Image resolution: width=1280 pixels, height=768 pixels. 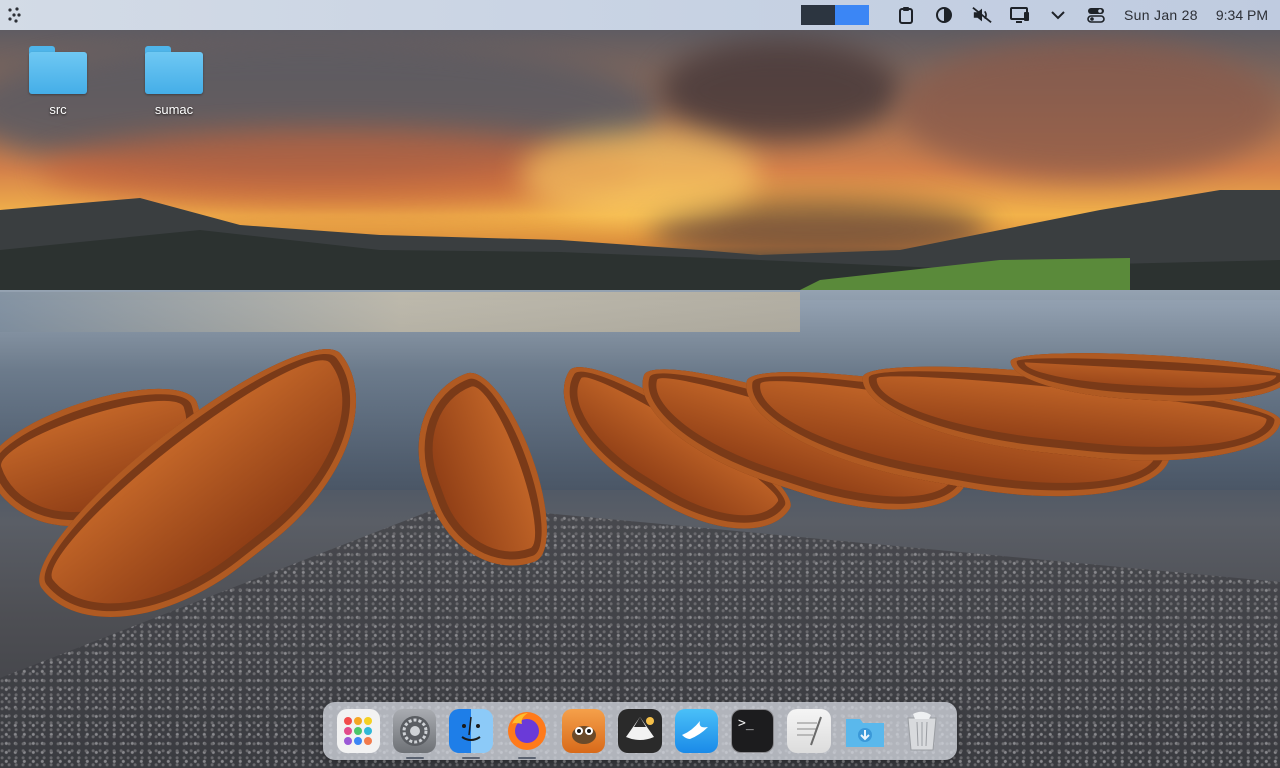 I want to click on finder-icon, so click(x=471, y=734).